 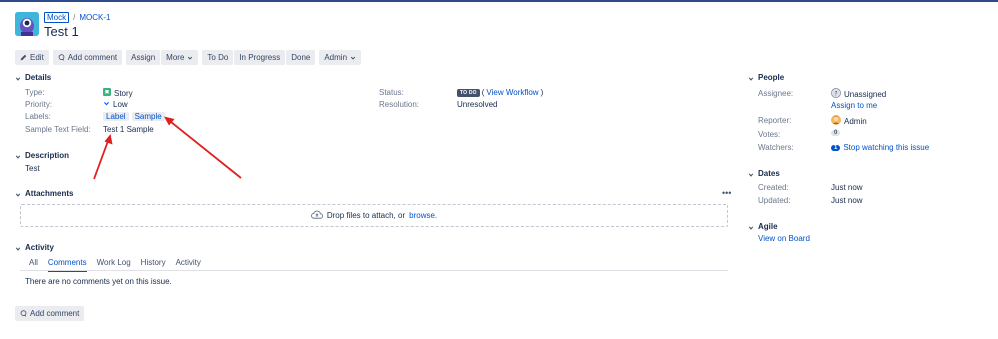 What do you see at coordinates (128, 129) in the screenshot?
I see `sample-text-field-value: Test 1 Sample` at bounding box center [128, 129].